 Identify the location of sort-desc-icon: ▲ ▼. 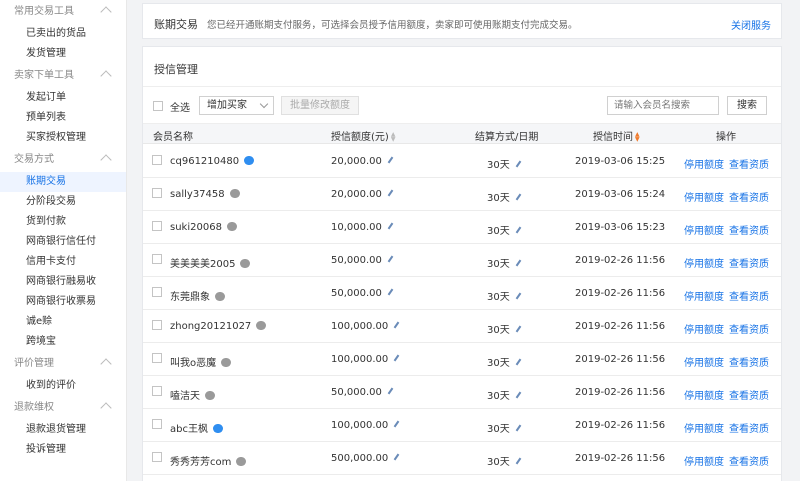
(637, 137).